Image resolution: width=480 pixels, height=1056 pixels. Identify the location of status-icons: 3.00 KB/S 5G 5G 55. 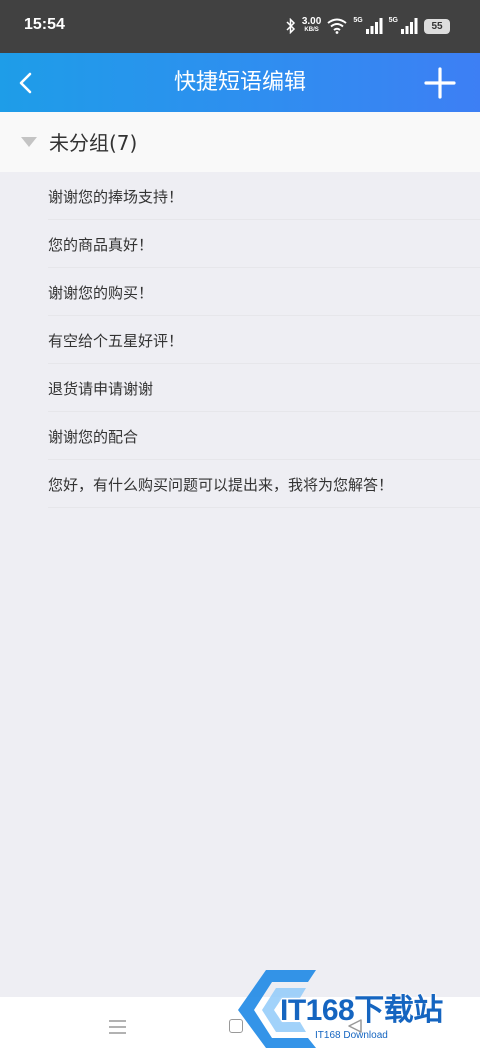
(368, 26).